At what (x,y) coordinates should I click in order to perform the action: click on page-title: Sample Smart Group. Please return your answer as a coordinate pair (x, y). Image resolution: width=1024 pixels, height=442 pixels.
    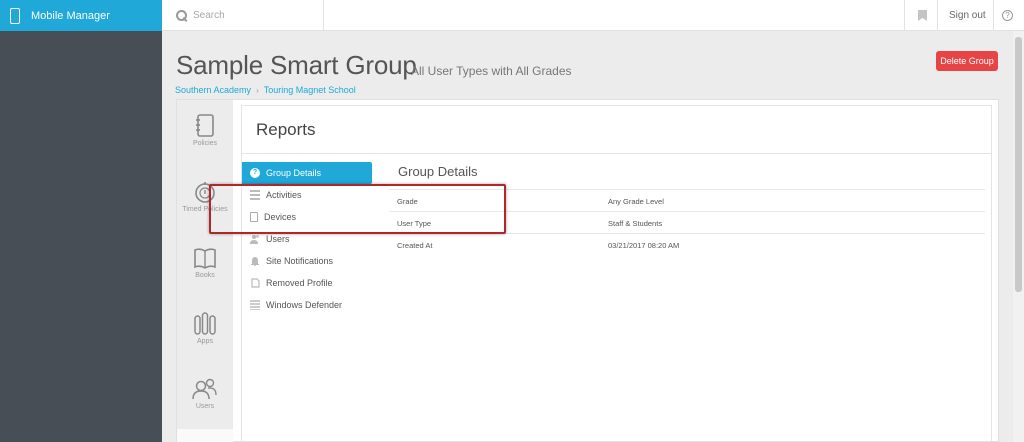
    Looking at the image, I should click on (296, 65).